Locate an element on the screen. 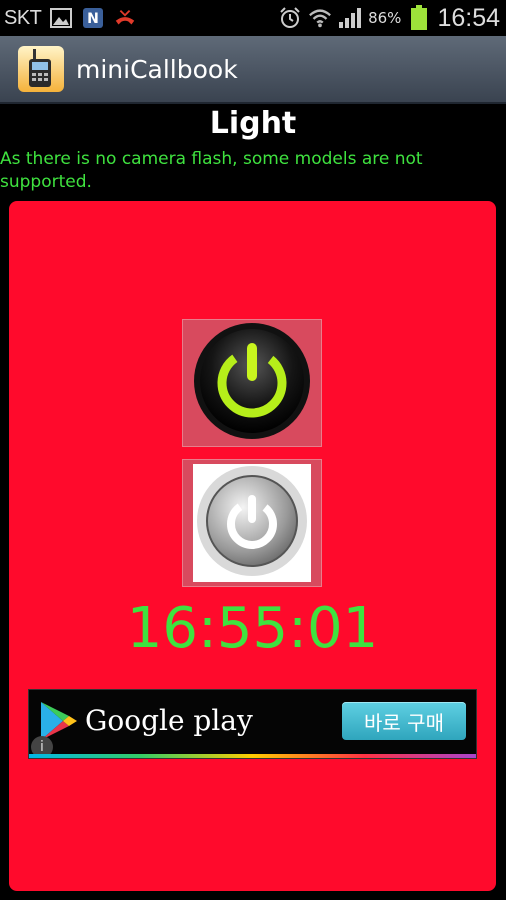  power-off-icon is located at coordinates (252, 523).